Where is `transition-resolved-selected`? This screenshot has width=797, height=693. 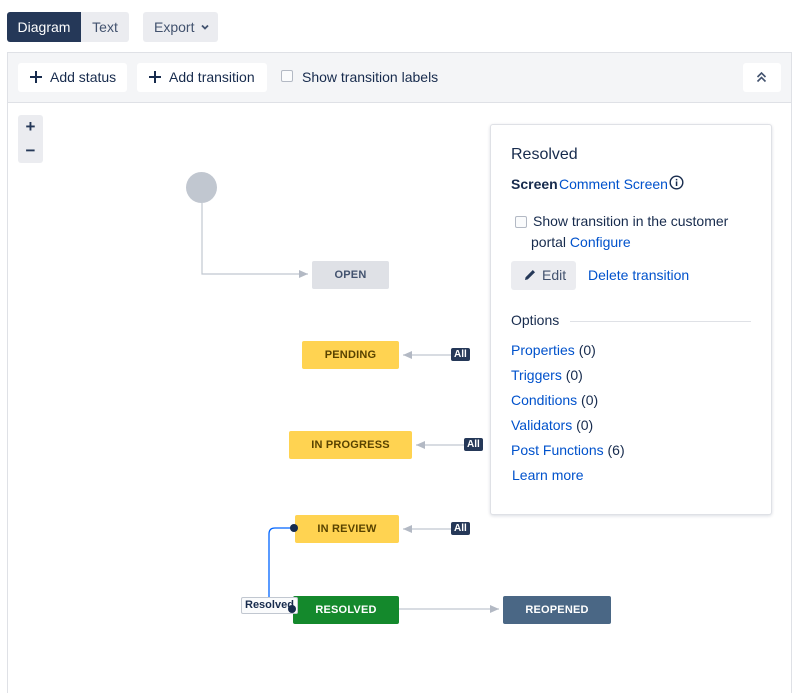
transition-resolved-selected is located at coordinates (281, 562).